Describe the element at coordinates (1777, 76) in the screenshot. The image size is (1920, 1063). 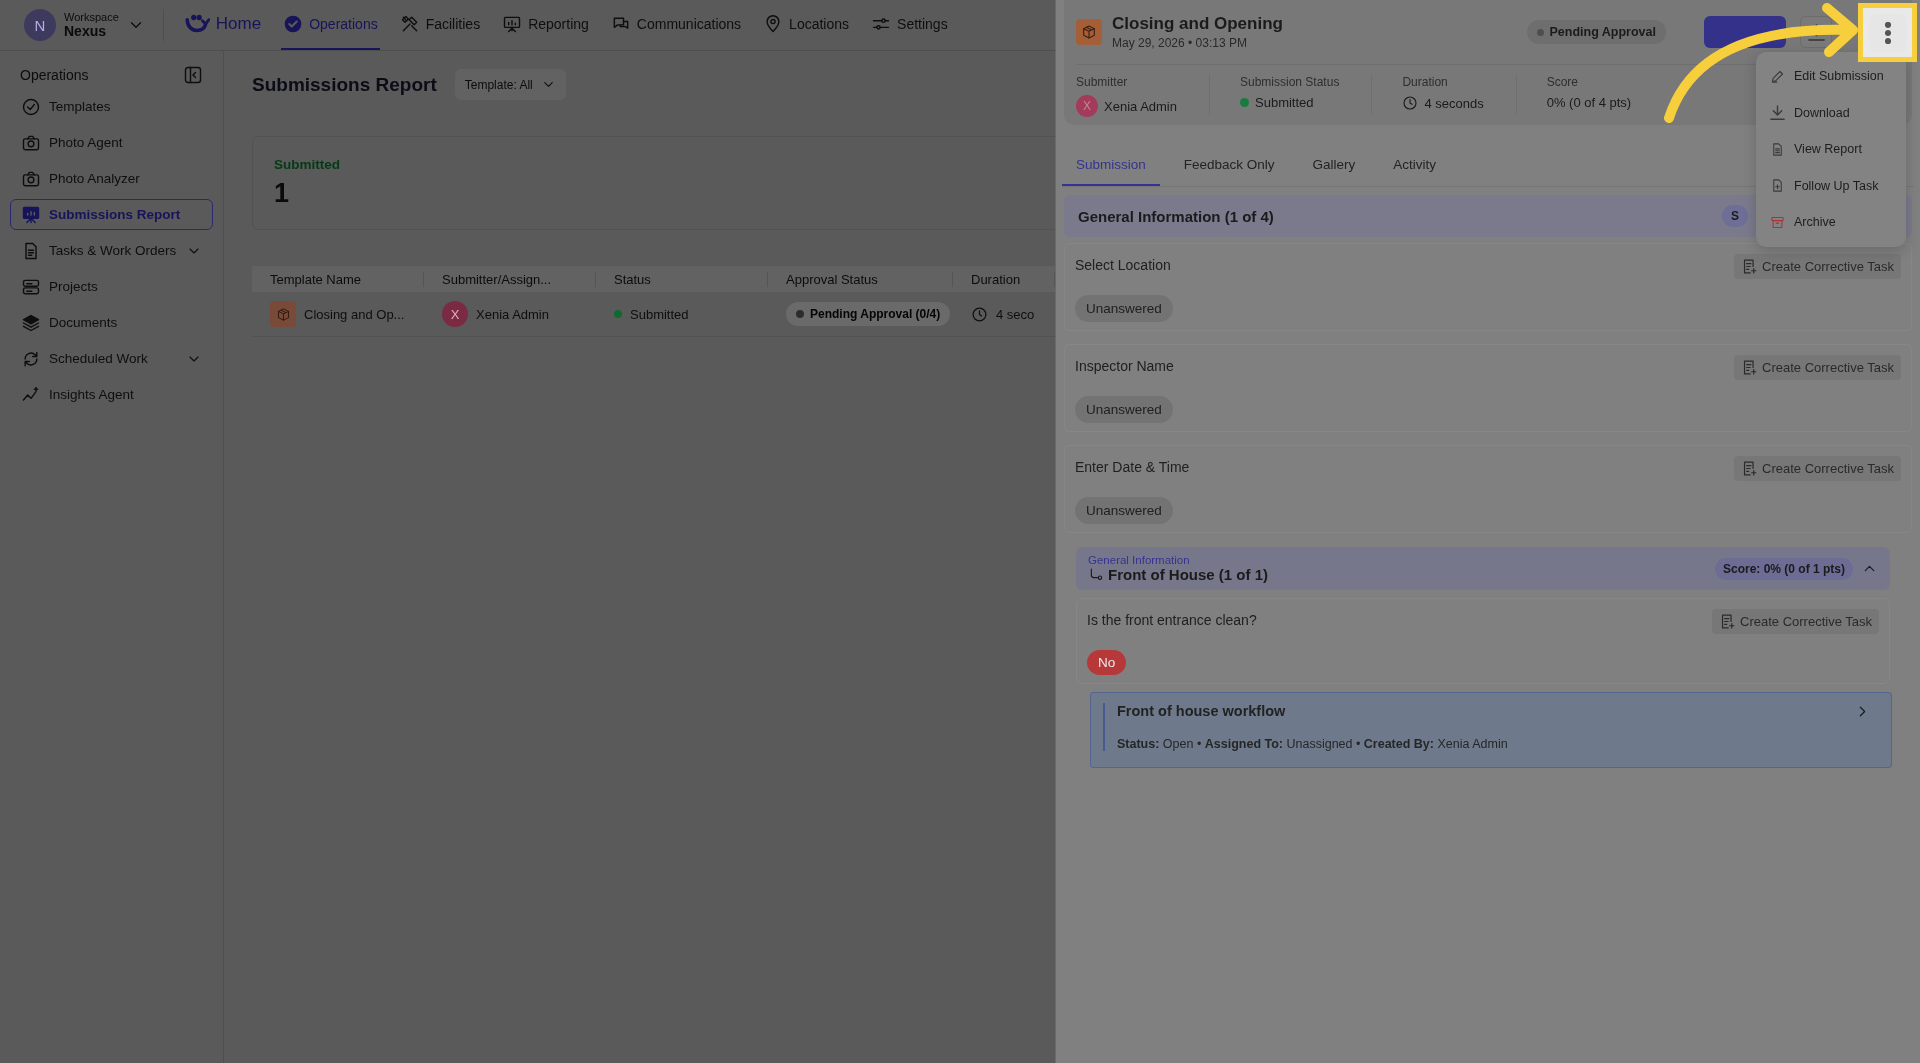
I see `pencil-icon` at that location.